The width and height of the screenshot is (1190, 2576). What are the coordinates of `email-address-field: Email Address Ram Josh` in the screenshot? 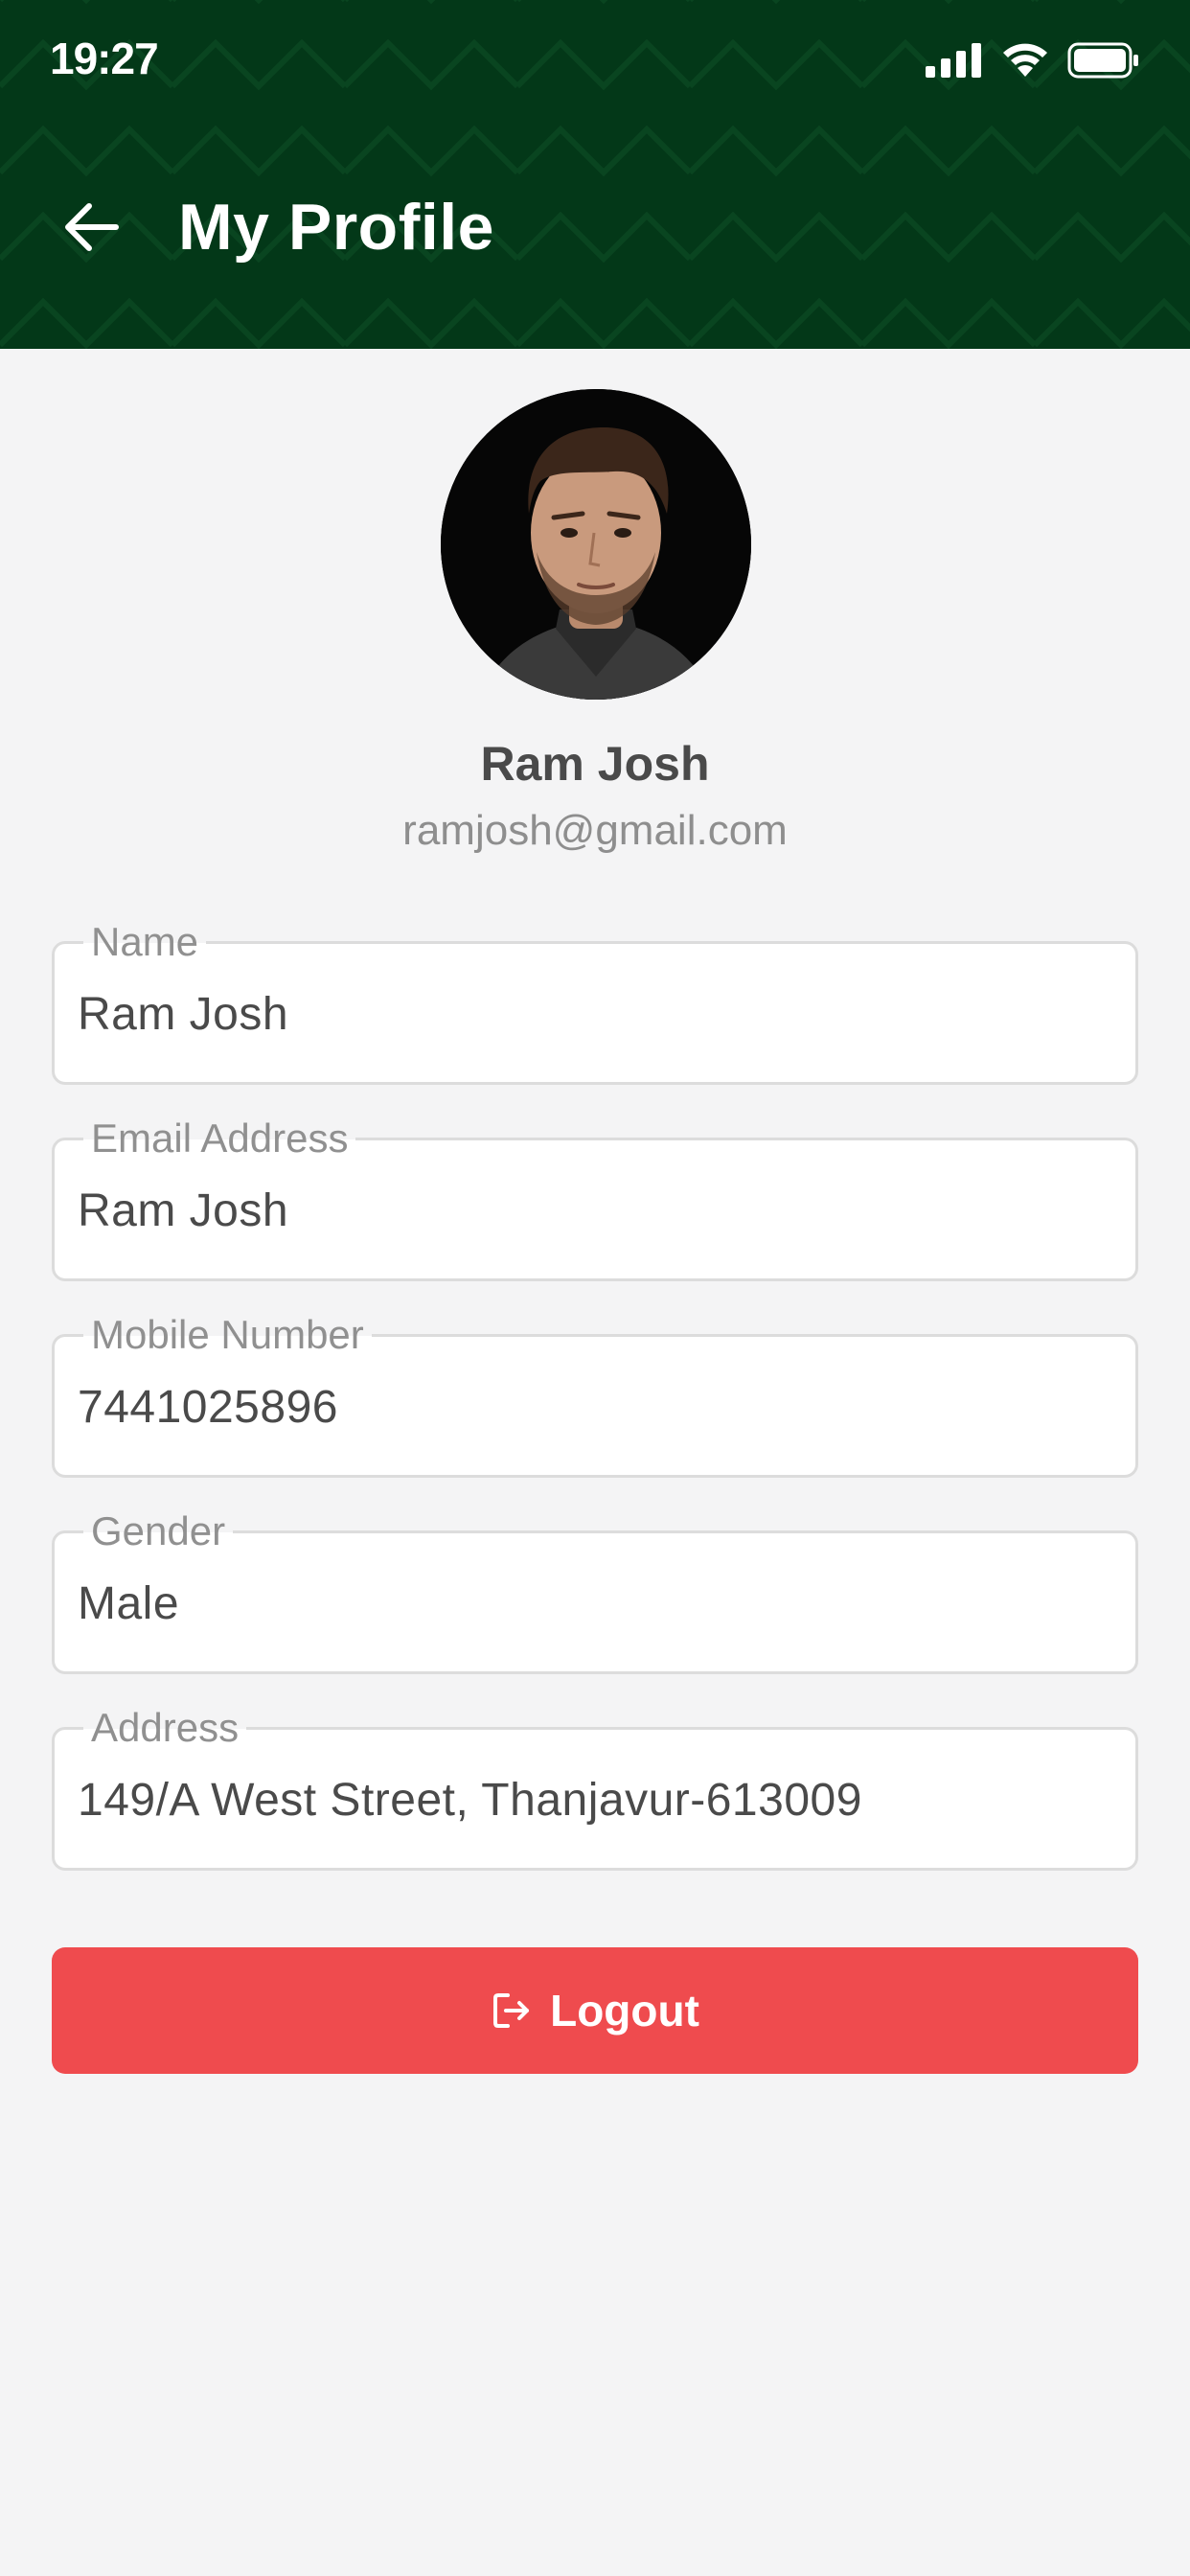 It's located at (595, 1197).